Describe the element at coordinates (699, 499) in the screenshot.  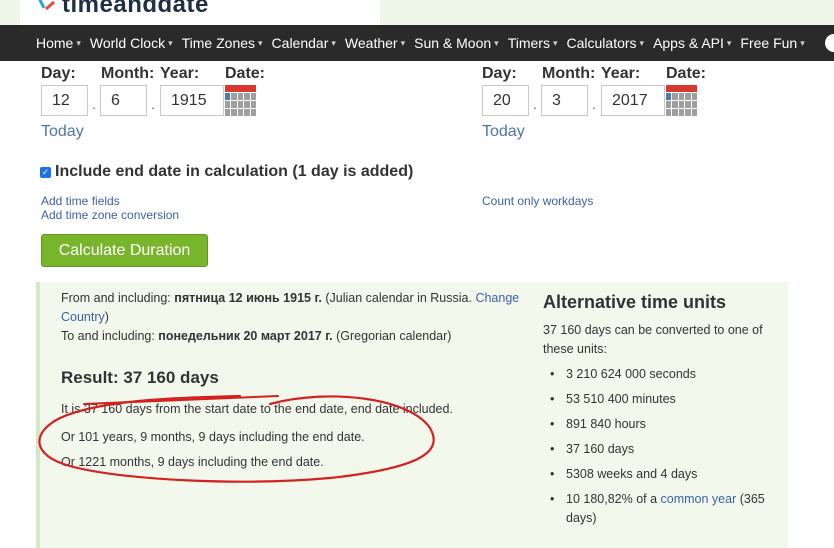
I see `common-year-link: common year` at that location.